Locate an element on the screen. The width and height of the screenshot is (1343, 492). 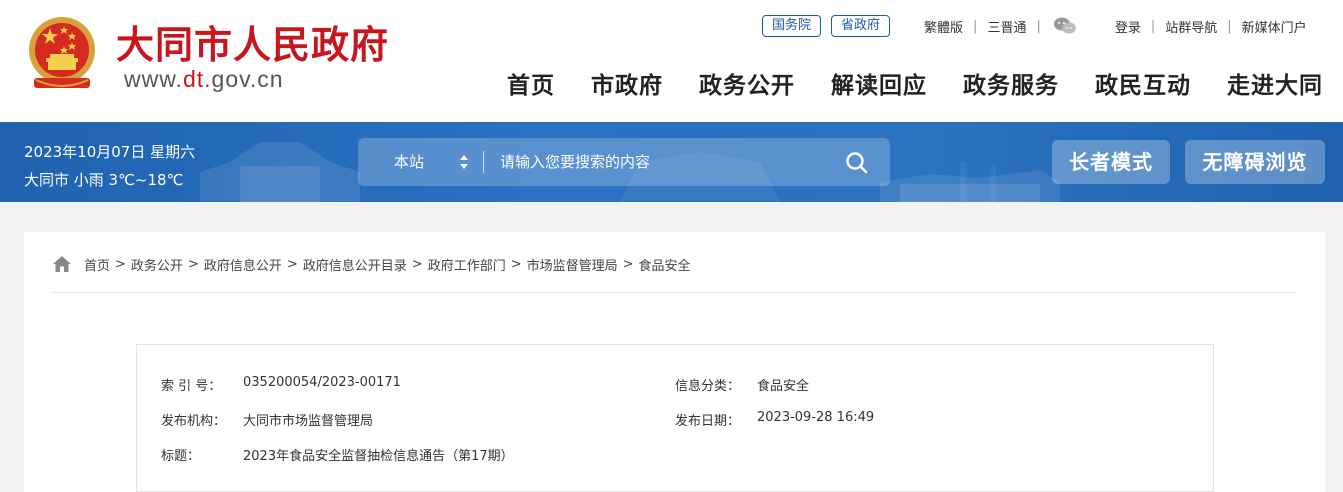
meta-date-value: 2023-09-28 16:49 is located at coordinates (816, 417).